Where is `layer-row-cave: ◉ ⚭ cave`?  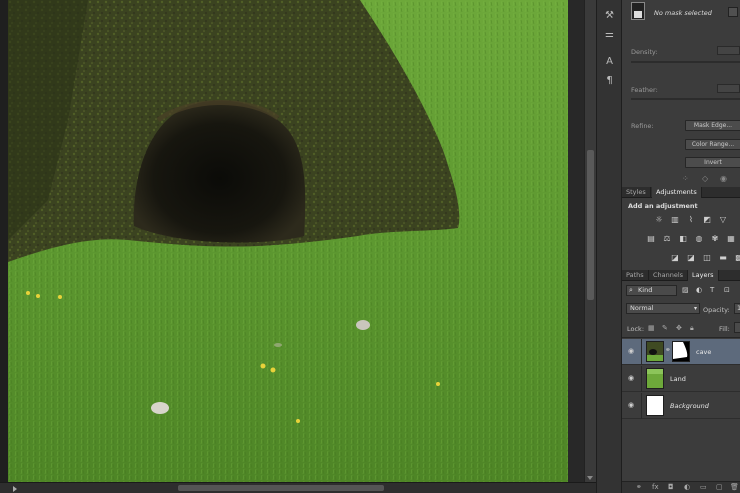 layer-row-cave: ◉ ⚭ cave is located at coordinates (681, 352).